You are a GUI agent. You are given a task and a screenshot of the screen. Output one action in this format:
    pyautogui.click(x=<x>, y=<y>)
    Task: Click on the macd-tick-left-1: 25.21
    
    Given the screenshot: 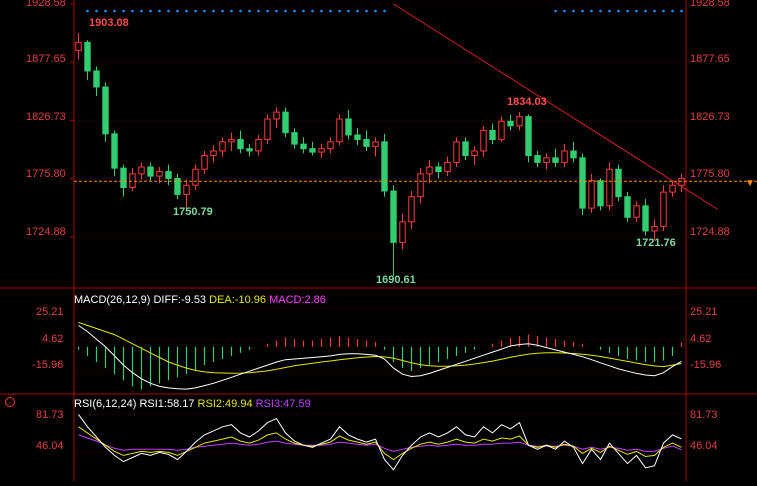 What is the action you would take?
    pyautogui.click(x=50, y=312)
    